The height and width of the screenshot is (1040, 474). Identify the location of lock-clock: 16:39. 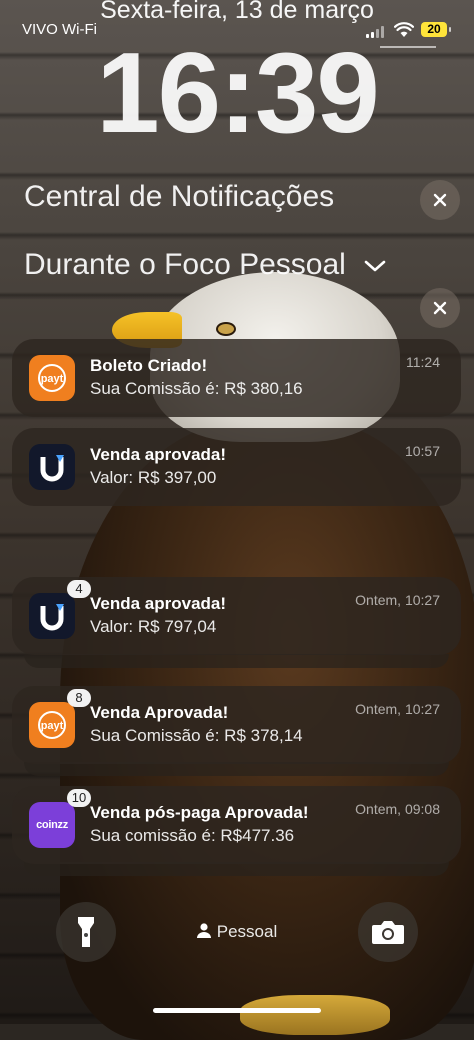
(238, 93).